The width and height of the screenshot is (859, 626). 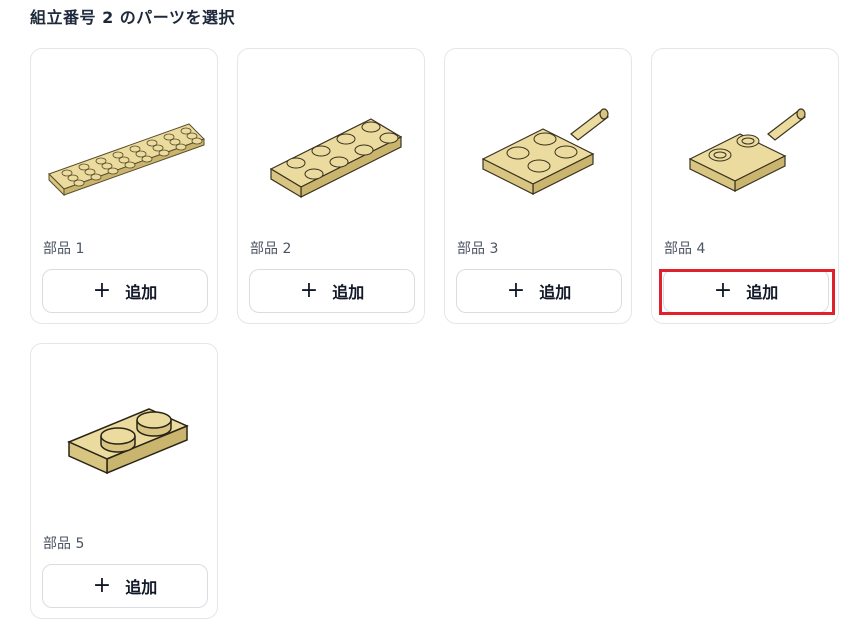 I want to click on add-part-4-button: + 追加, so click(x=746, y=291).